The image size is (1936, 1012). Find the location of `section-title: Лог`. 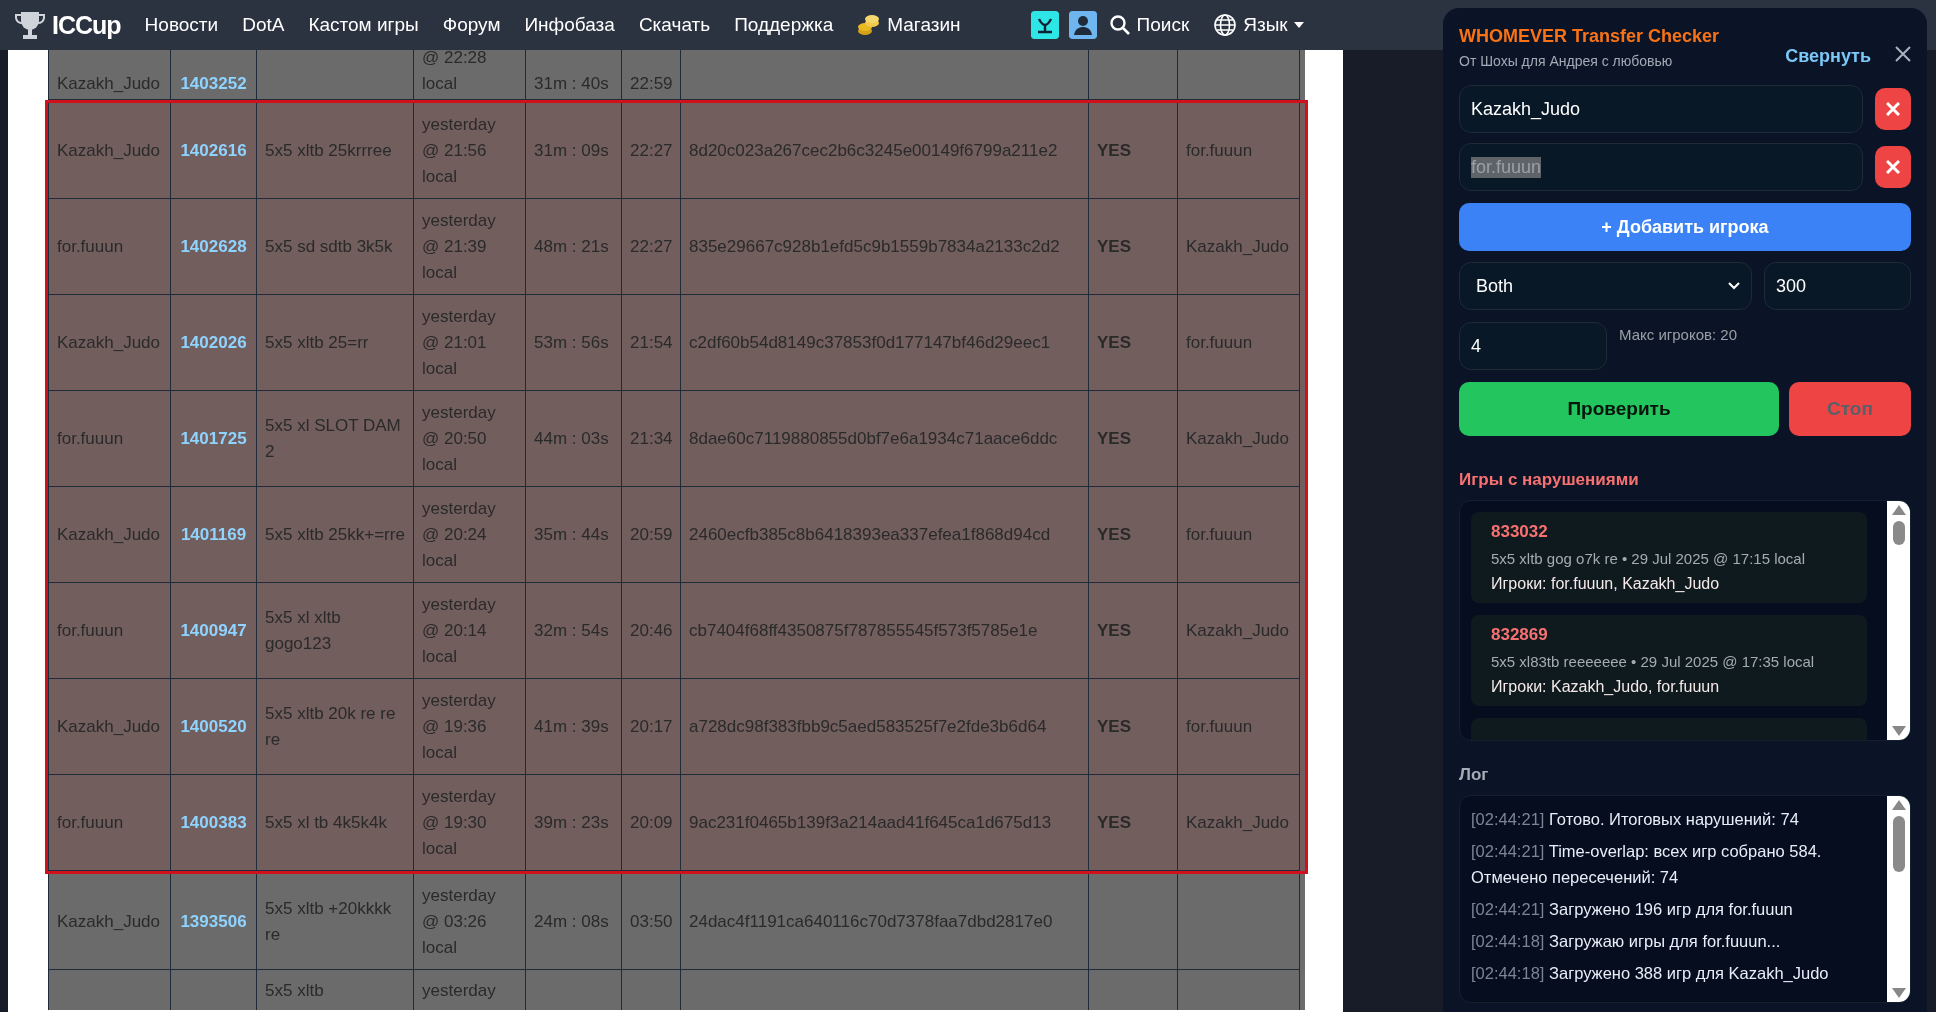

section-title: Лог is located at coordinates (1474, 775).